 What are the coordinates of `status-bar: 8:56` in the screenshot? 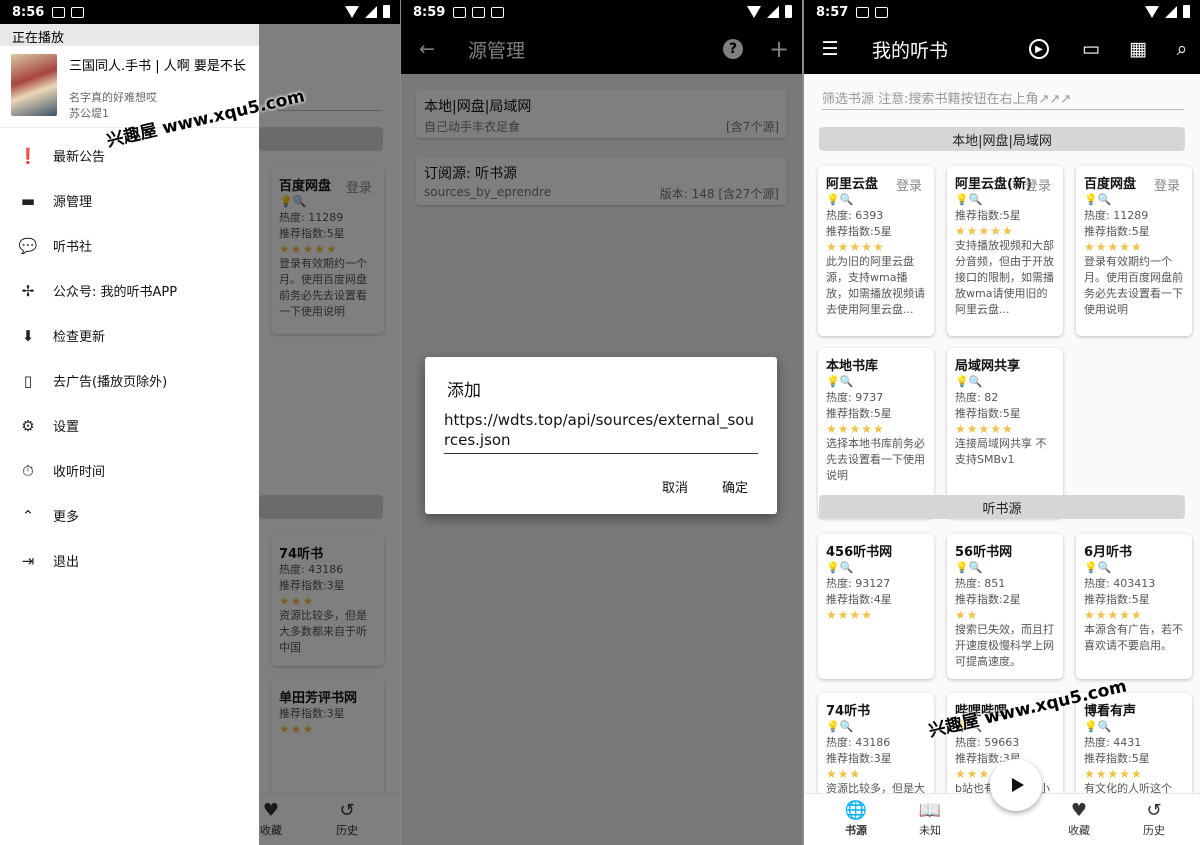 It's located at (200, 12).